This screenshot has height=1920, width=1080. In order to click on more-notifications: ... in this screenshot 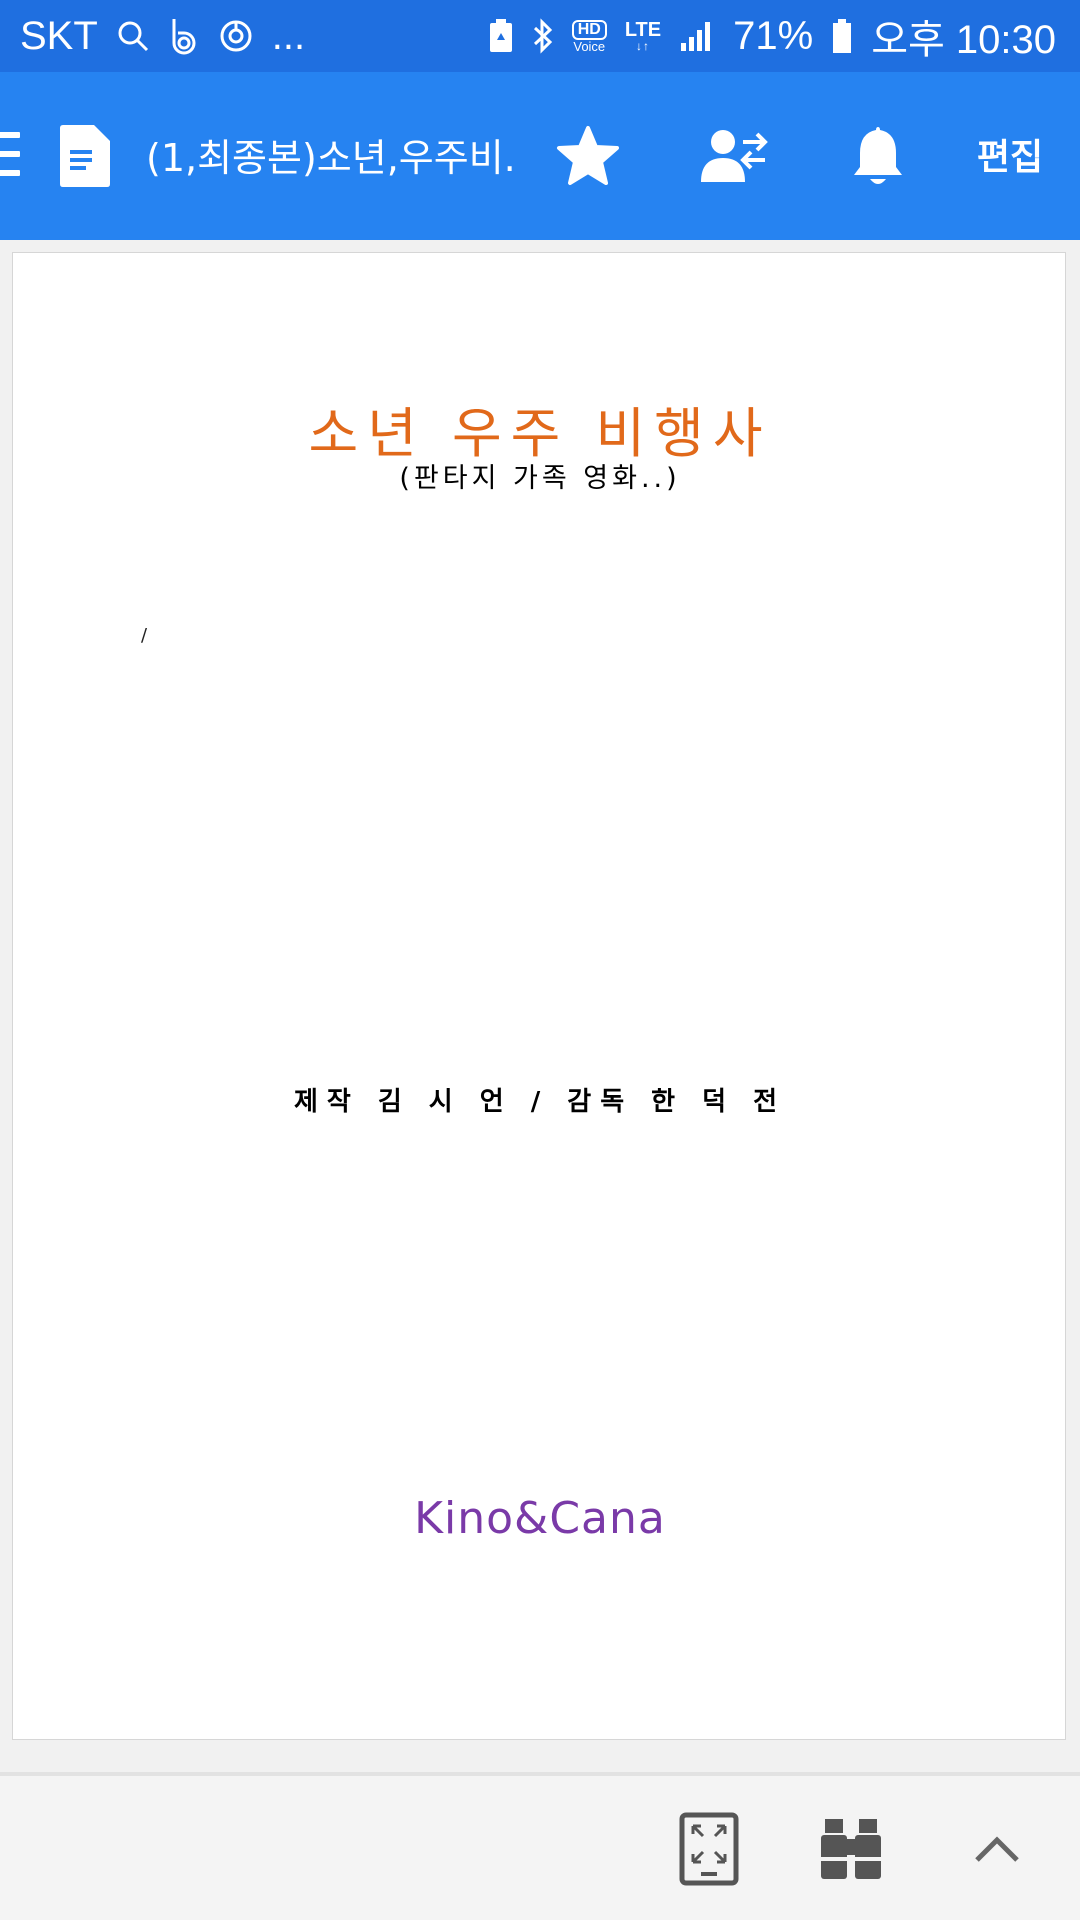, I will do `click(288, 35)`.